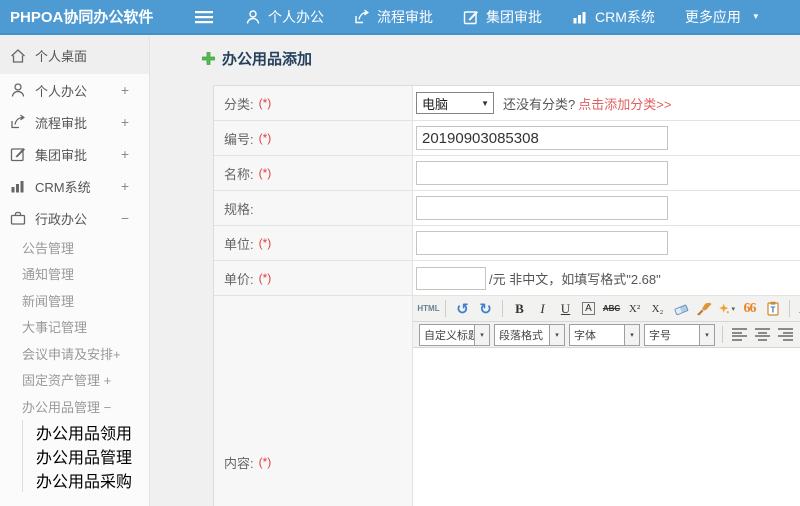 The width and height of the screenshot is (800, 506). I want to click on price-format-hint: /元 非中文，如填写格式"2.68", so click(575, 279).